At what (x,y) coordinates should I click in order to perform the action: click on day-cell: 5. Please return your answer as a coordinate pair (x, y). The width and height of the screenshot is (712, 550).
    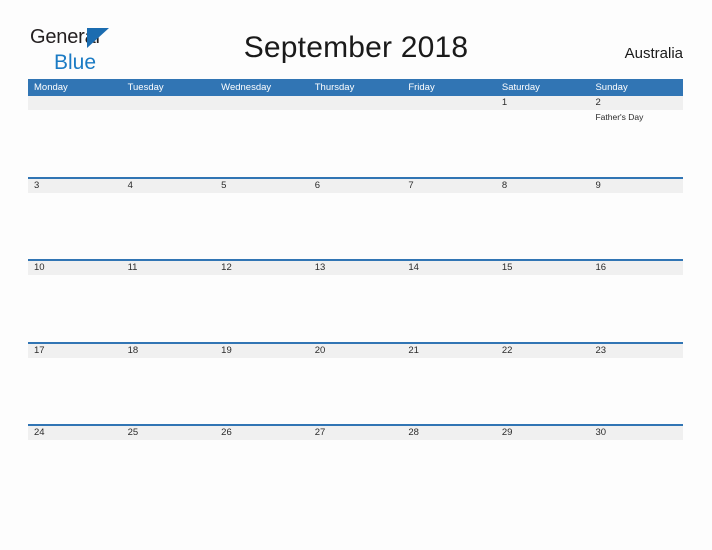
    Looking at the image, I should click on (262, 186).